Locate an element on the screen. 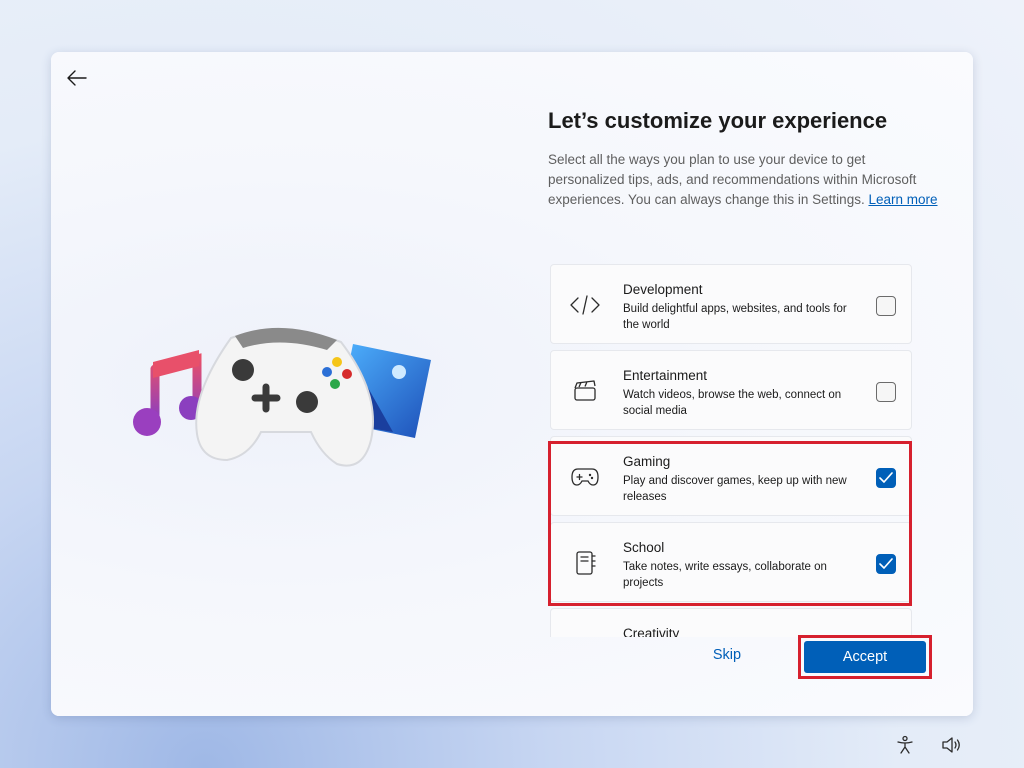 This screenshot has width=1024, height=768. learn-more-link: Learn more is located at coordinates (902, 199).